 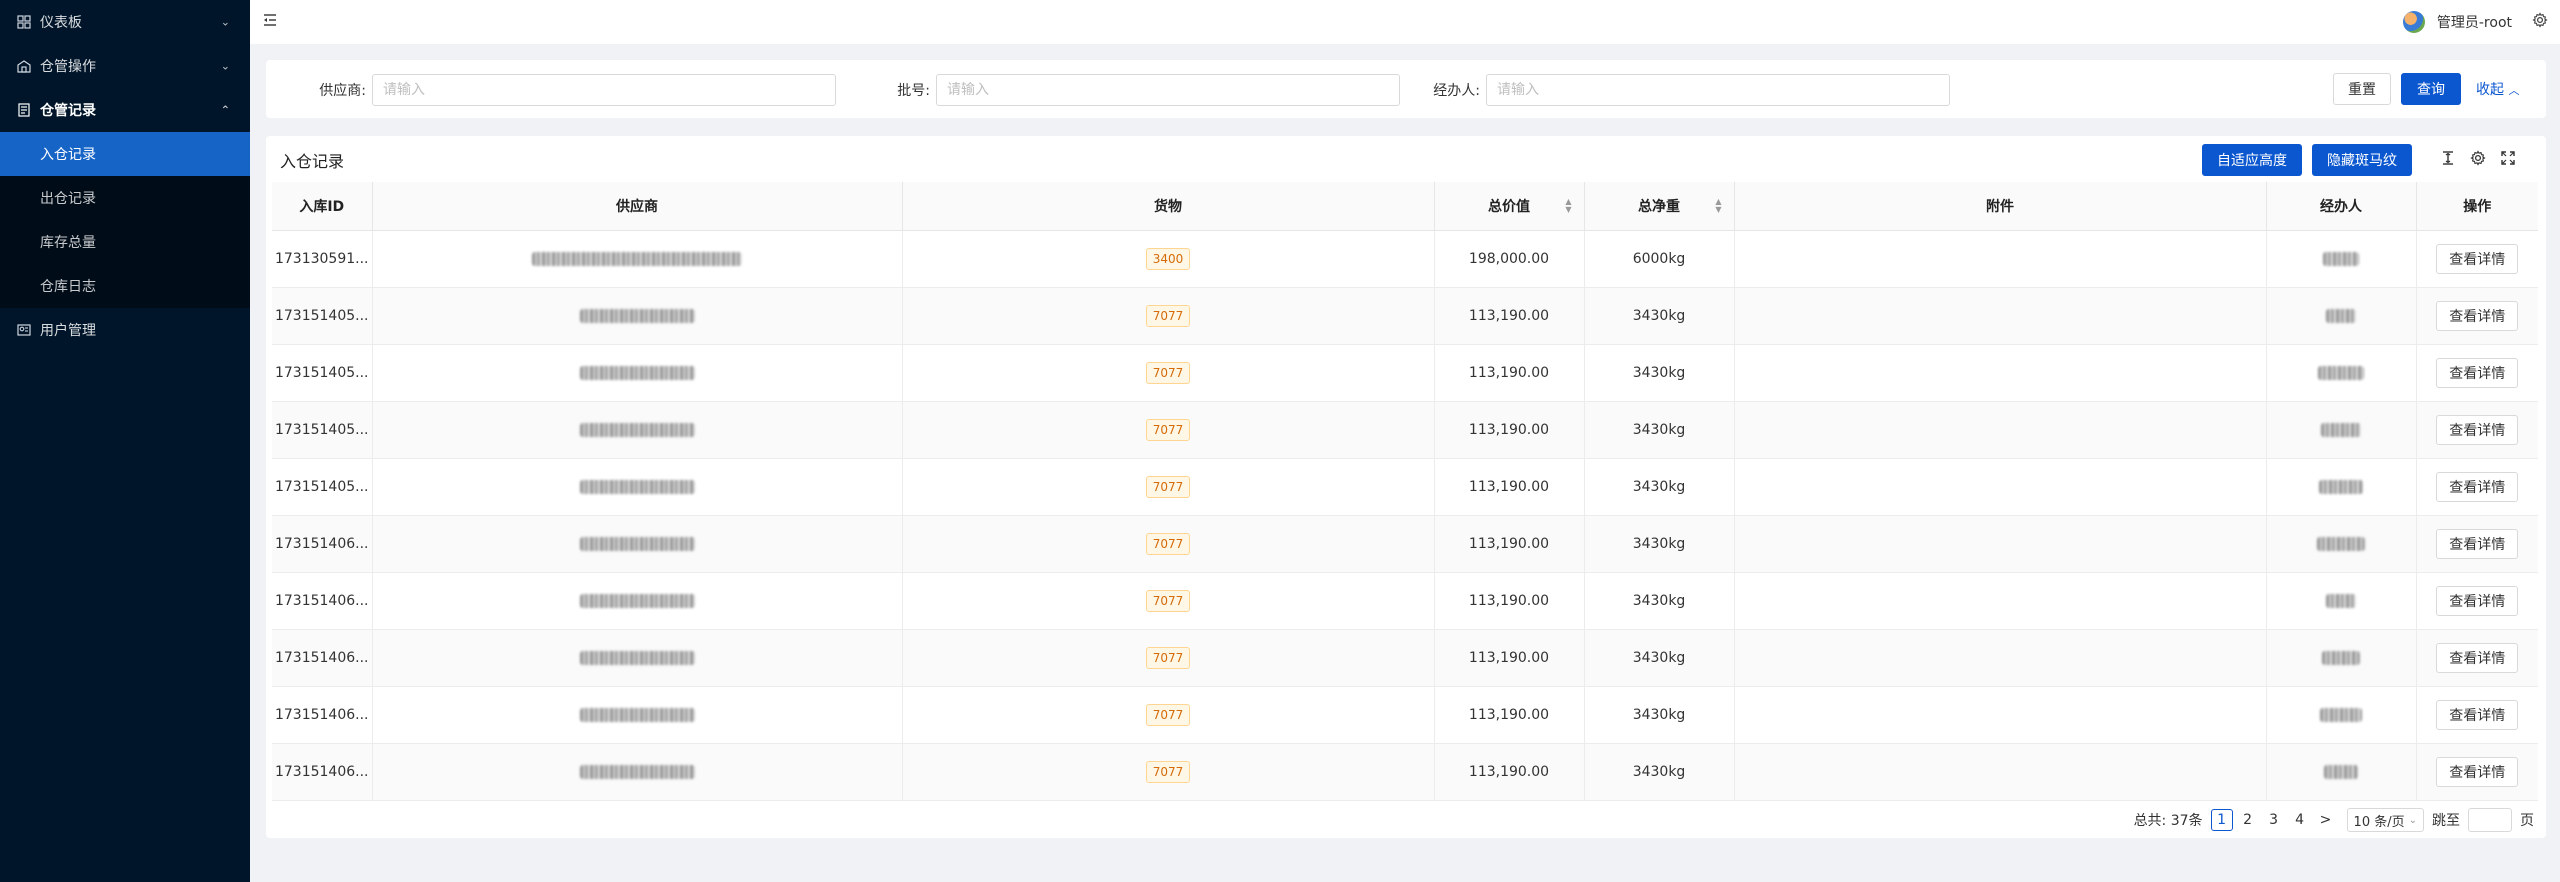 What do you see at coordinates (1659, 259) in the screenshot?
I see `cell-total-weight: 6000kg` at bounding box center [1659, 259].